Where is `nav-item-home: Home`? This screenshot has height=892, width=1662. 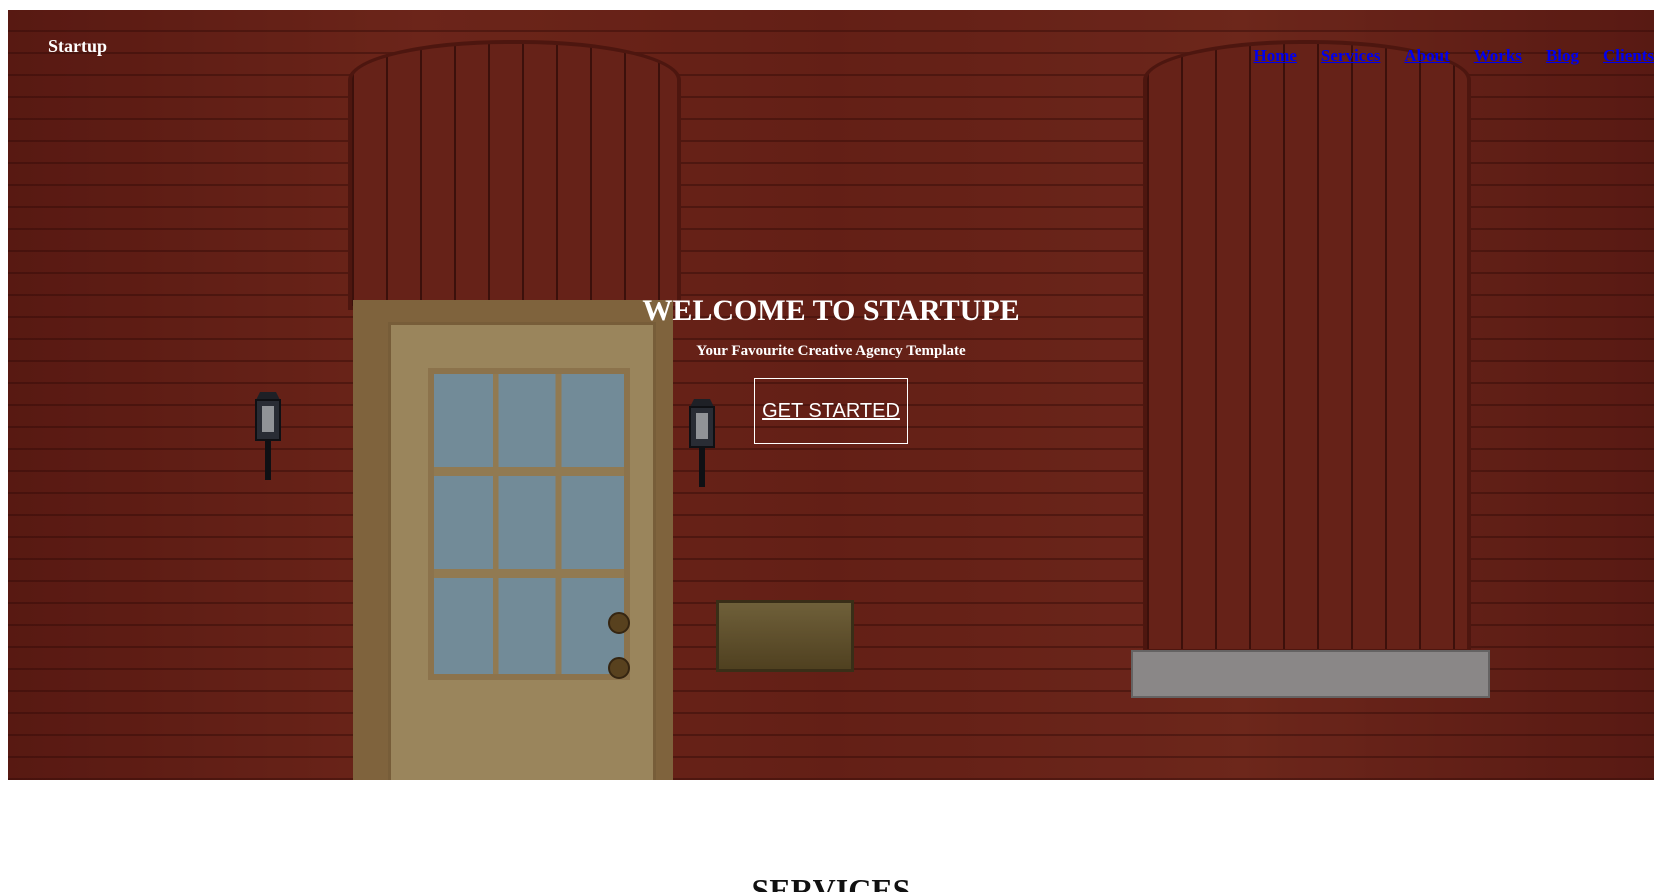
nav-item-home: Home is located at coordinates (1274, 56).